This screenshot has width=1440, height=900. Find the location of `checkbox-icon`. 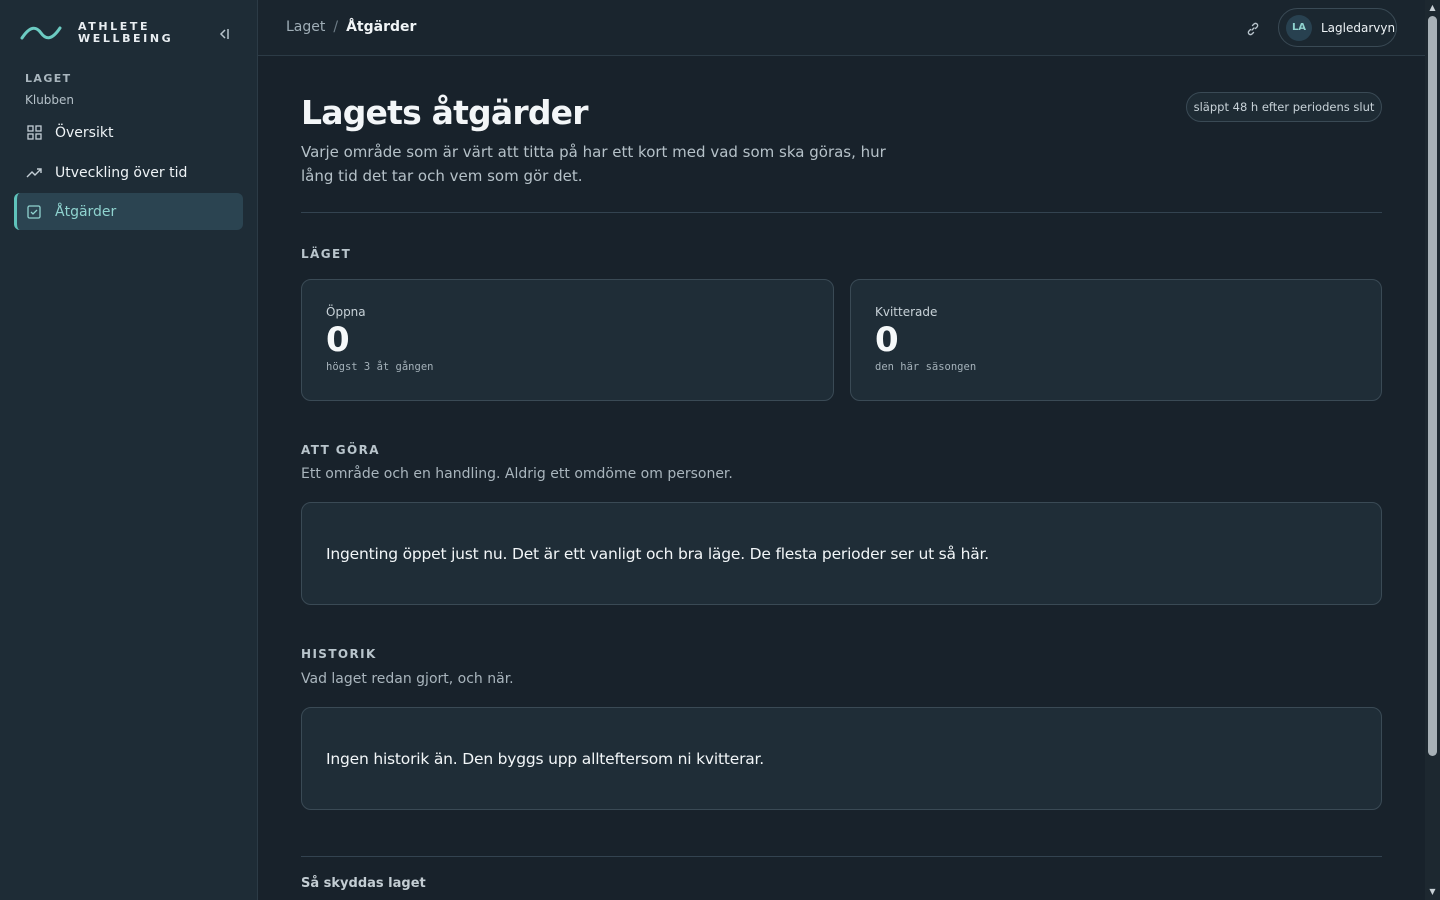

checkbox-icon is located at coordinates (34, 212).